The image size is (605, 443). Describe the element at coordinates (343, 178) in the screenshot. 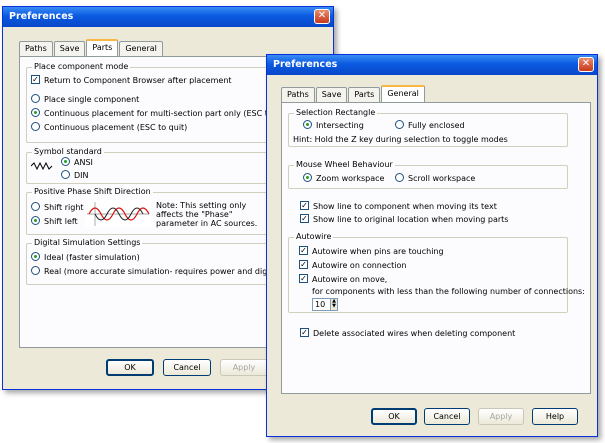

I see `zoom-workspace-radio: Zoom workspace` at that location.